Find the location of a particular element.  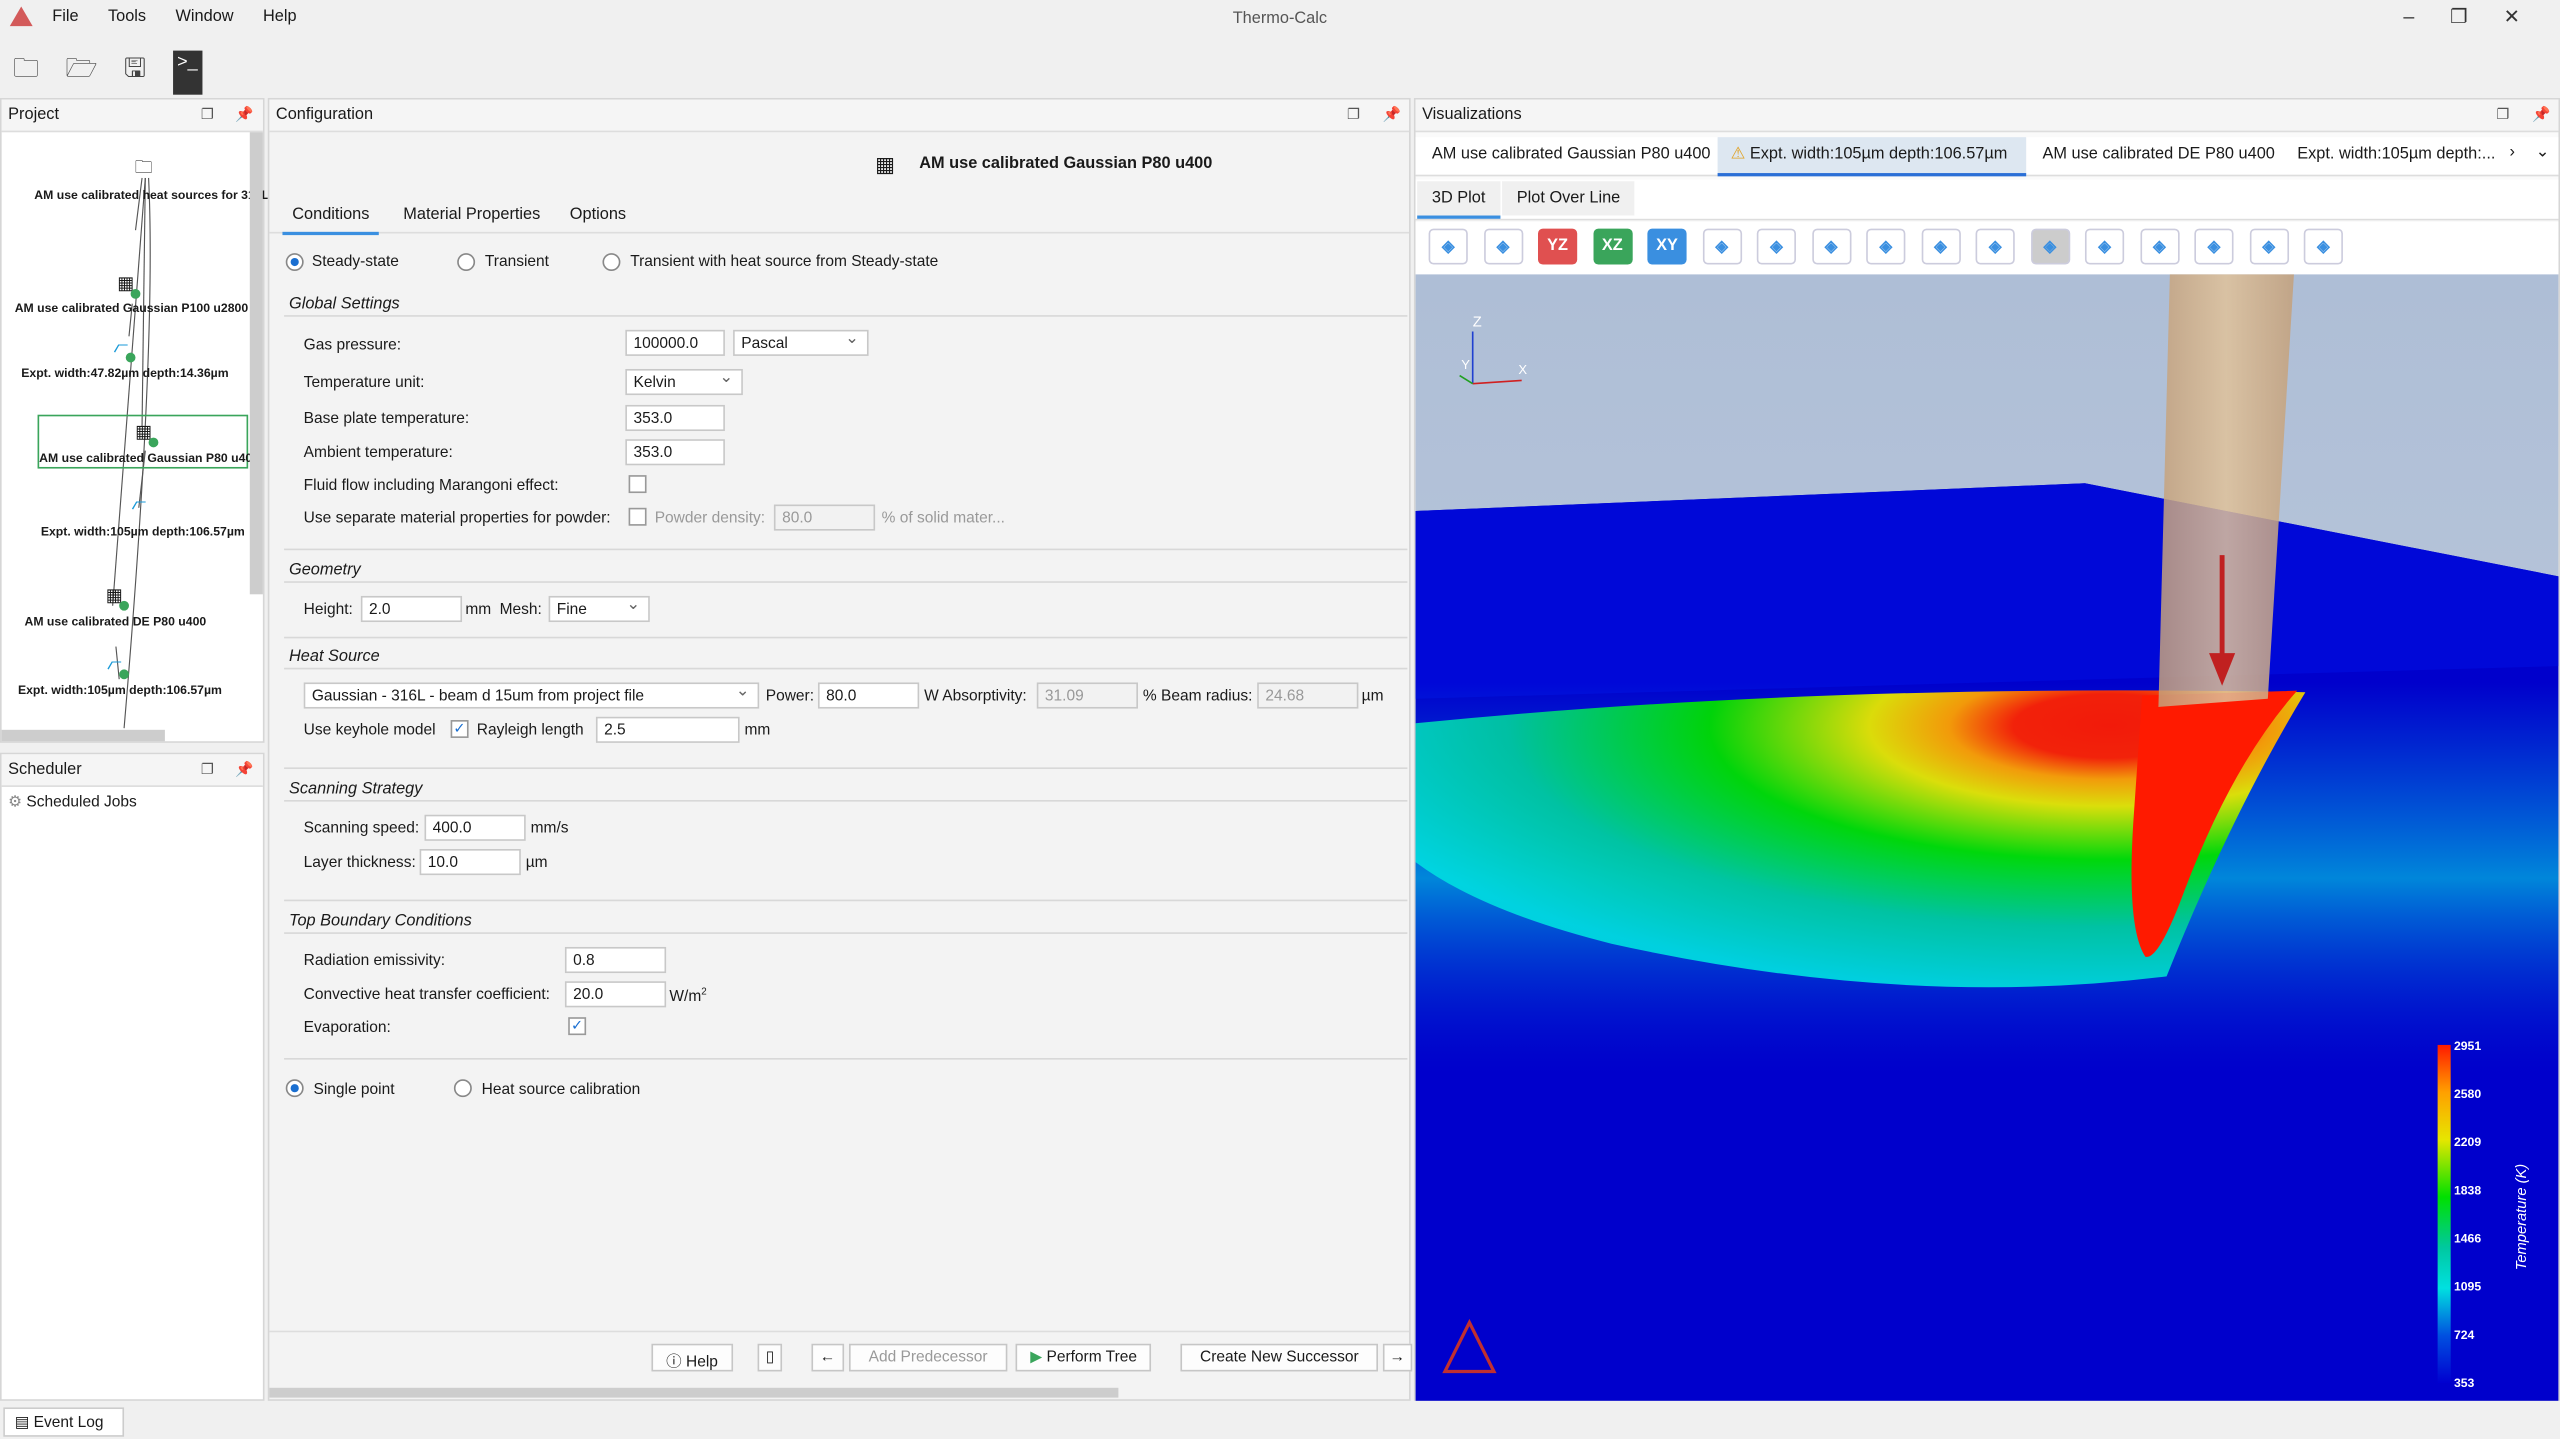

temperature-unit-select: Kelvin is located at coordinates (684, 382).